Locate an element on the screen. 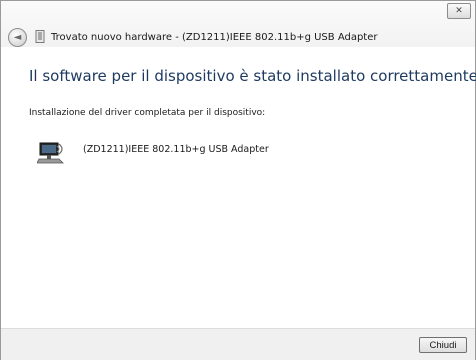 The height and width of the screenshot is (360, 476). close-icon: ✕ is located at coordinates (459, 10).